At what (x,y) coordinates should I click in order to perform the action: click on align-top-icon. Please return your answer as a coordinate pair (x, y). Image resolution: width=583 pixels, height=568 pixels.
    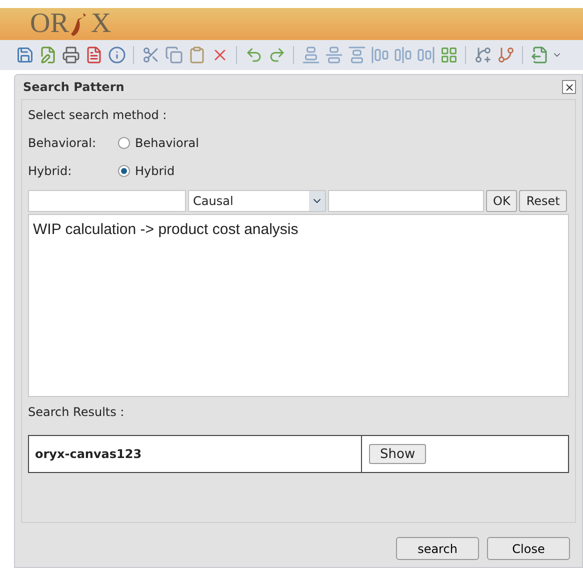
    Looking at the image, I should click on (356, 55).